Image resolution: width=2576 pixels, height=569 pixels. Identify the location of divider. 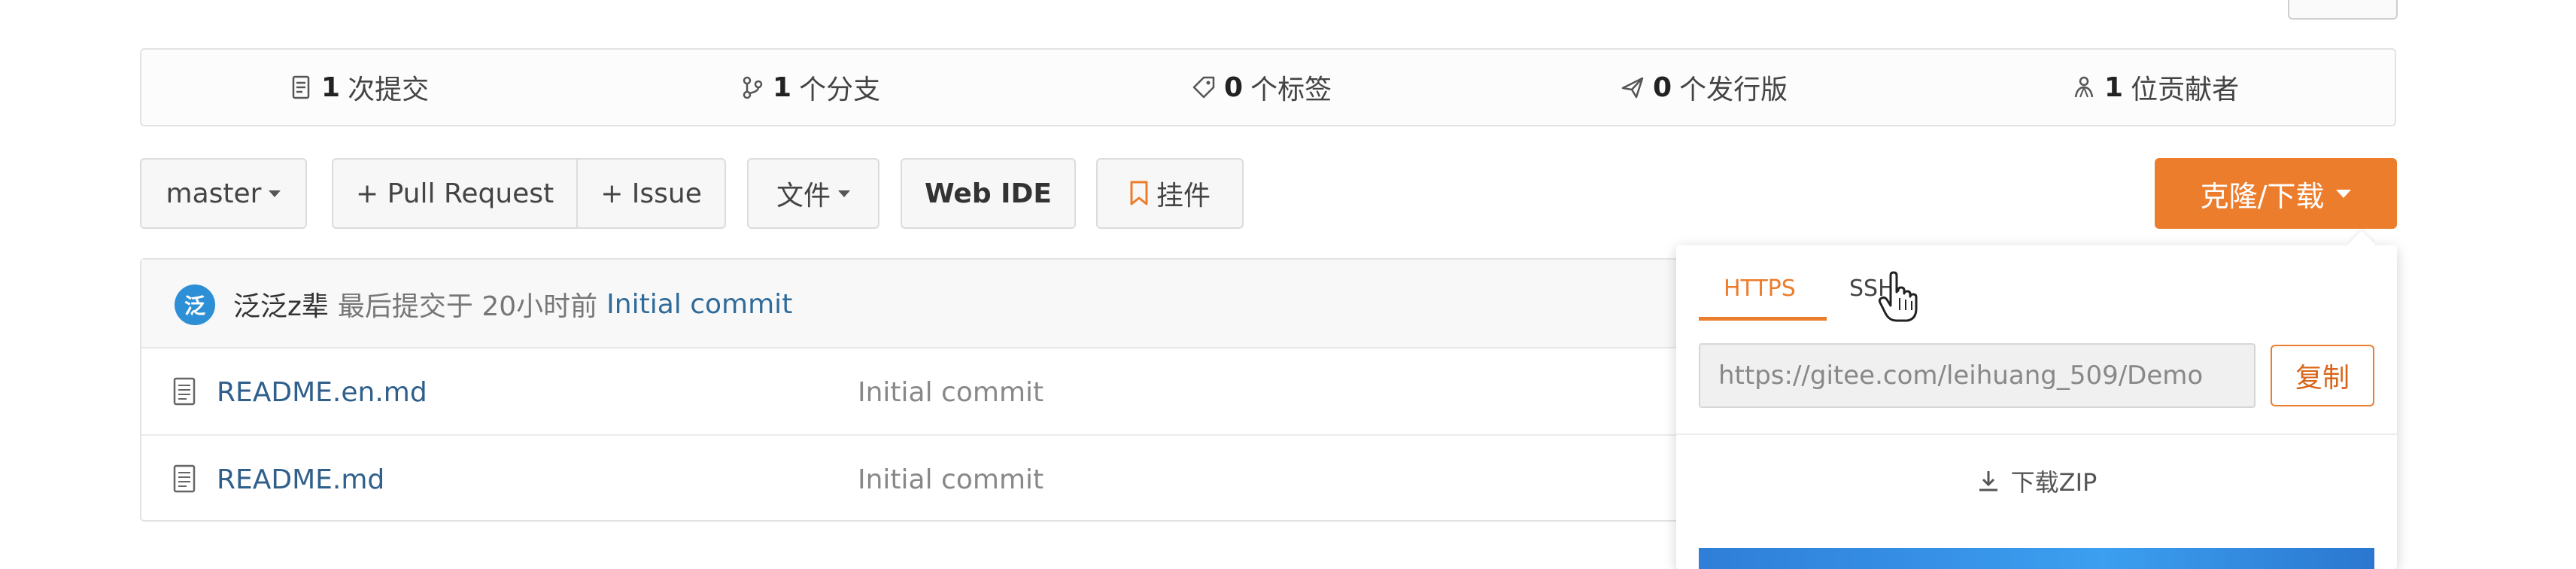
(2037, 434).